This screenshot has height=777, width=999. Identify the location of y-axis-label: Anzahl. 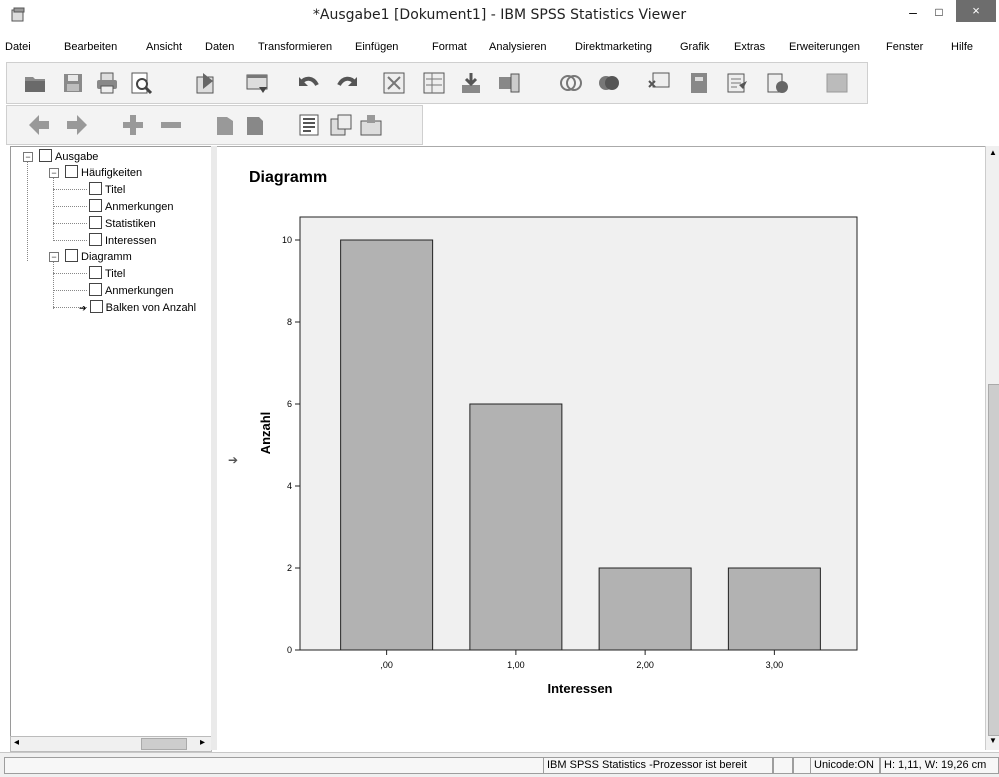
(265, 433).